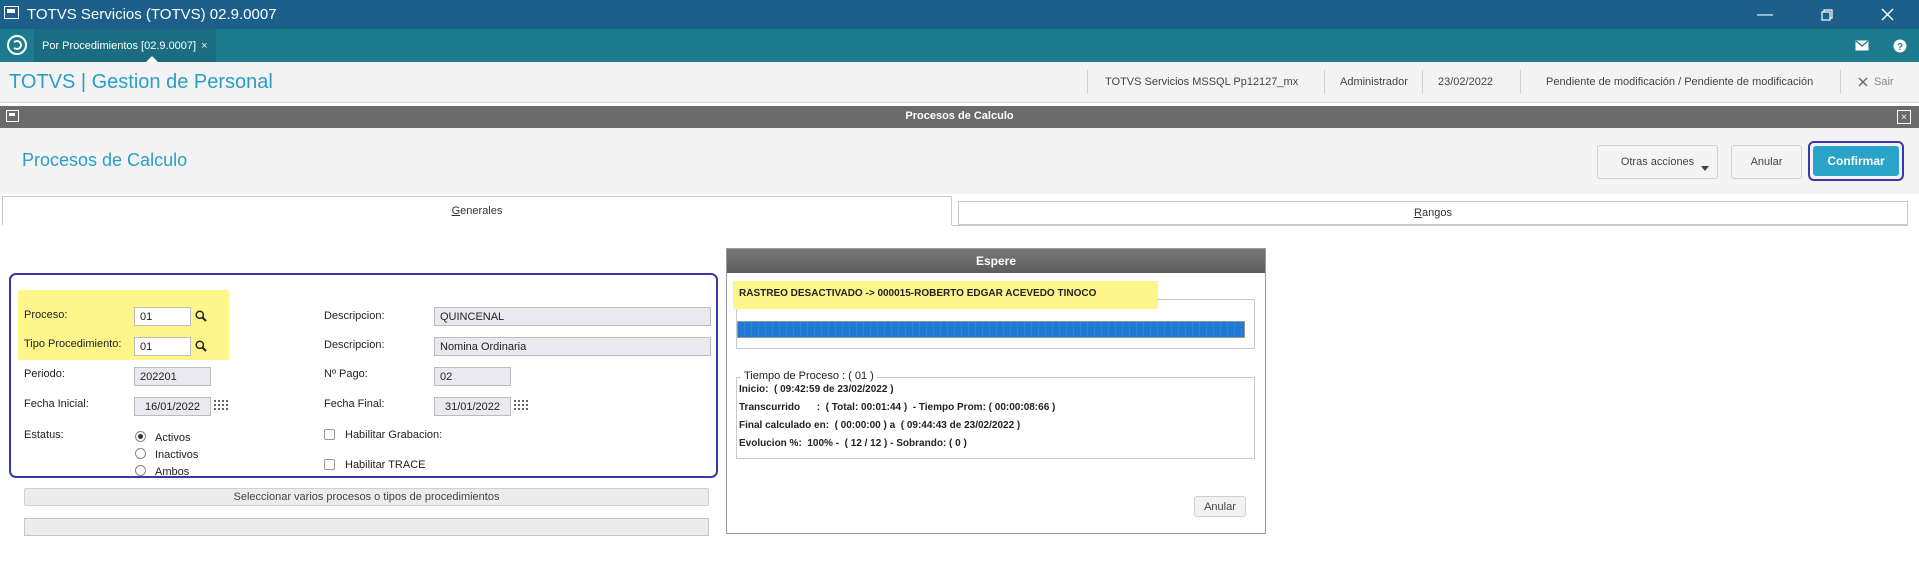 This screenshot has height=570, width=1919. Describe the element at coordinates (1884, 82) in the screenshot. I see `exit-label: Sair` at that location.